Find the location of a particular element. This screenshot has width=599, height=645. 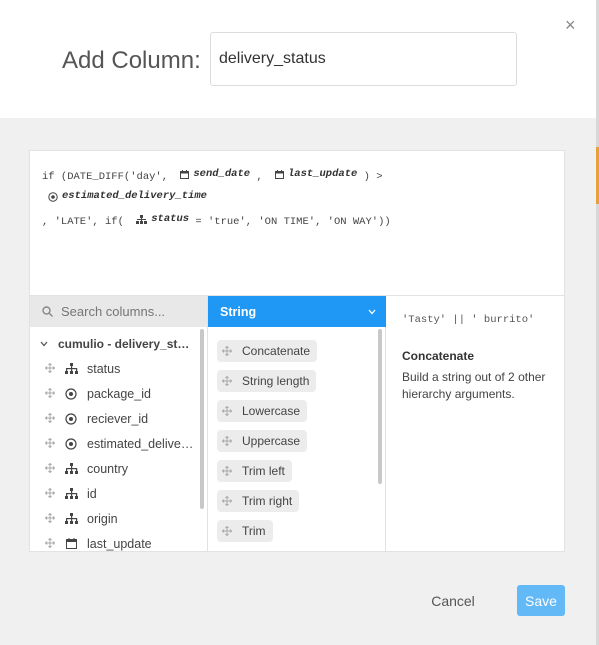

function-row: String length is located at coordinates (301, 385).